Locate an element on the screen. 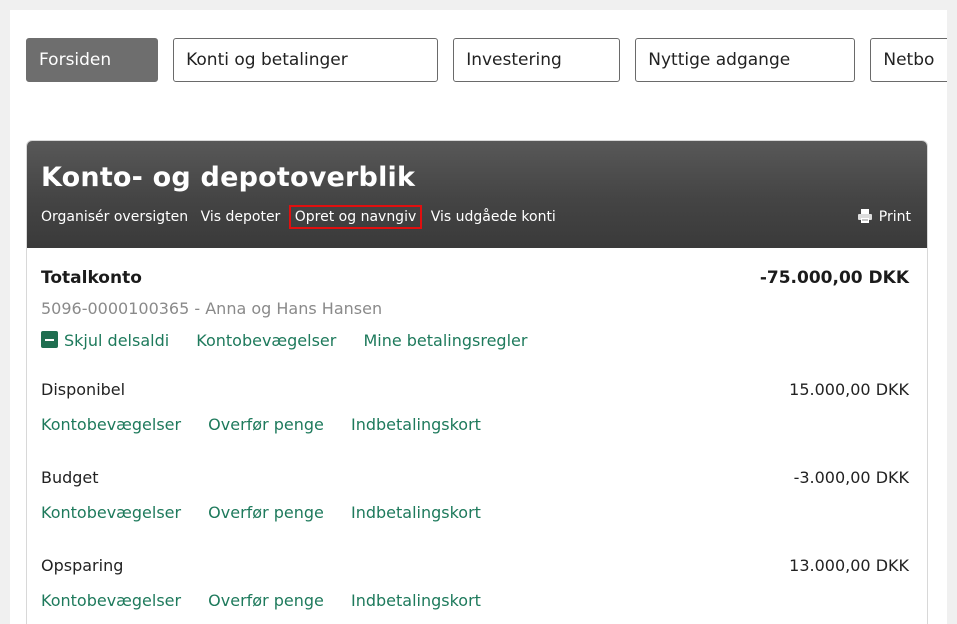 The height and width of the screenshot is (624, 957). account-number-owner: 5096-0000100365 - Anna og Hans Hansen is located at coordinates (212, 308).